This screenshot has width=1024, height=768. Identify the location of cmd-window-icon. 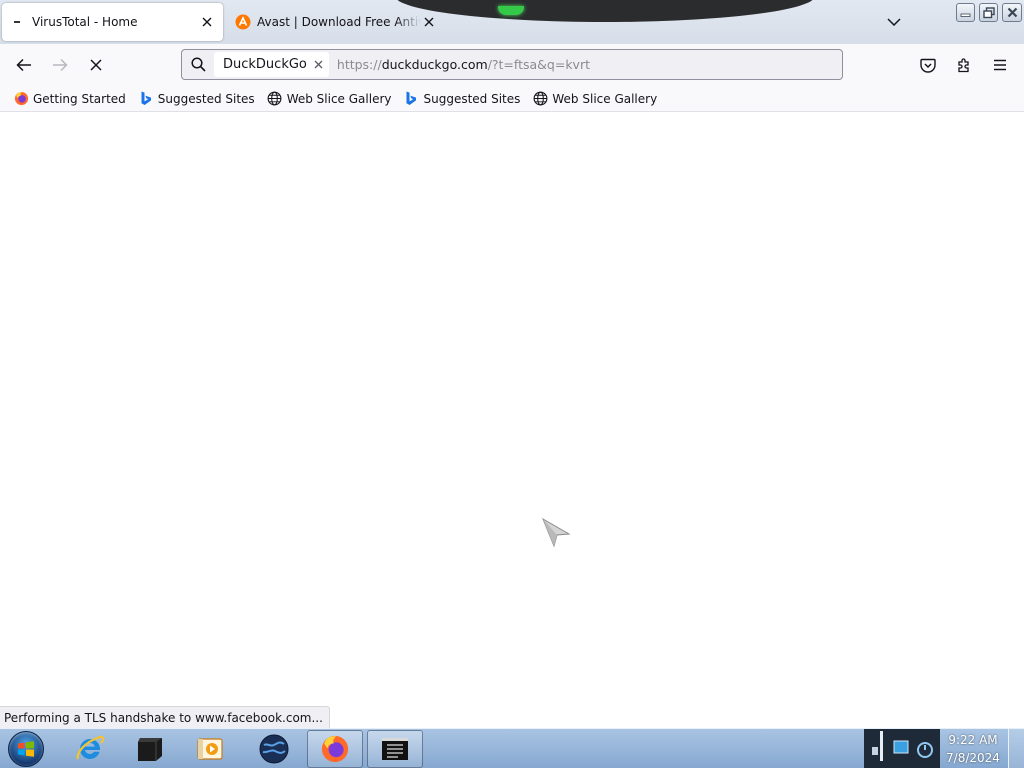
(150, 749).